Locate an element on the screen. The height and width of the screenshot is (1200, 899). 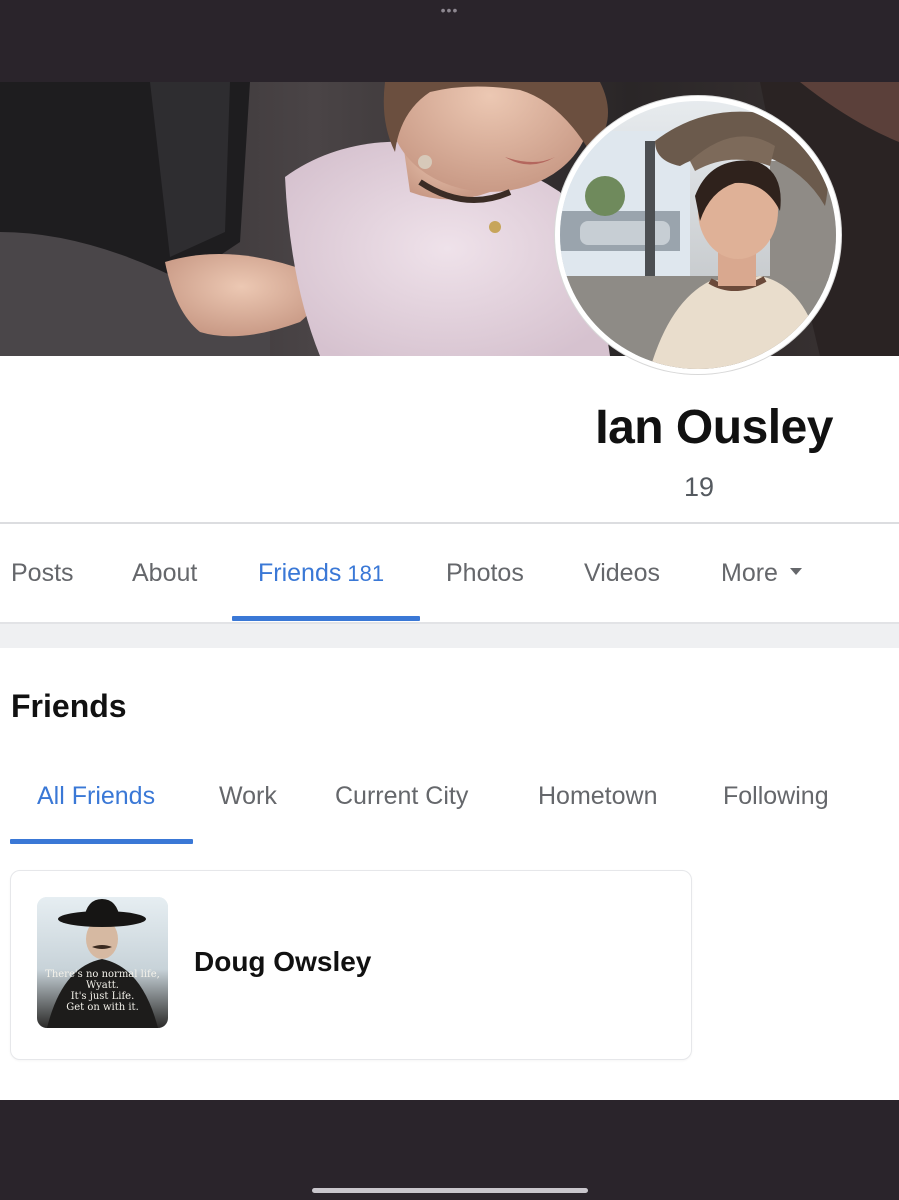
filter-following: Following is located at coordinates (776, 796).